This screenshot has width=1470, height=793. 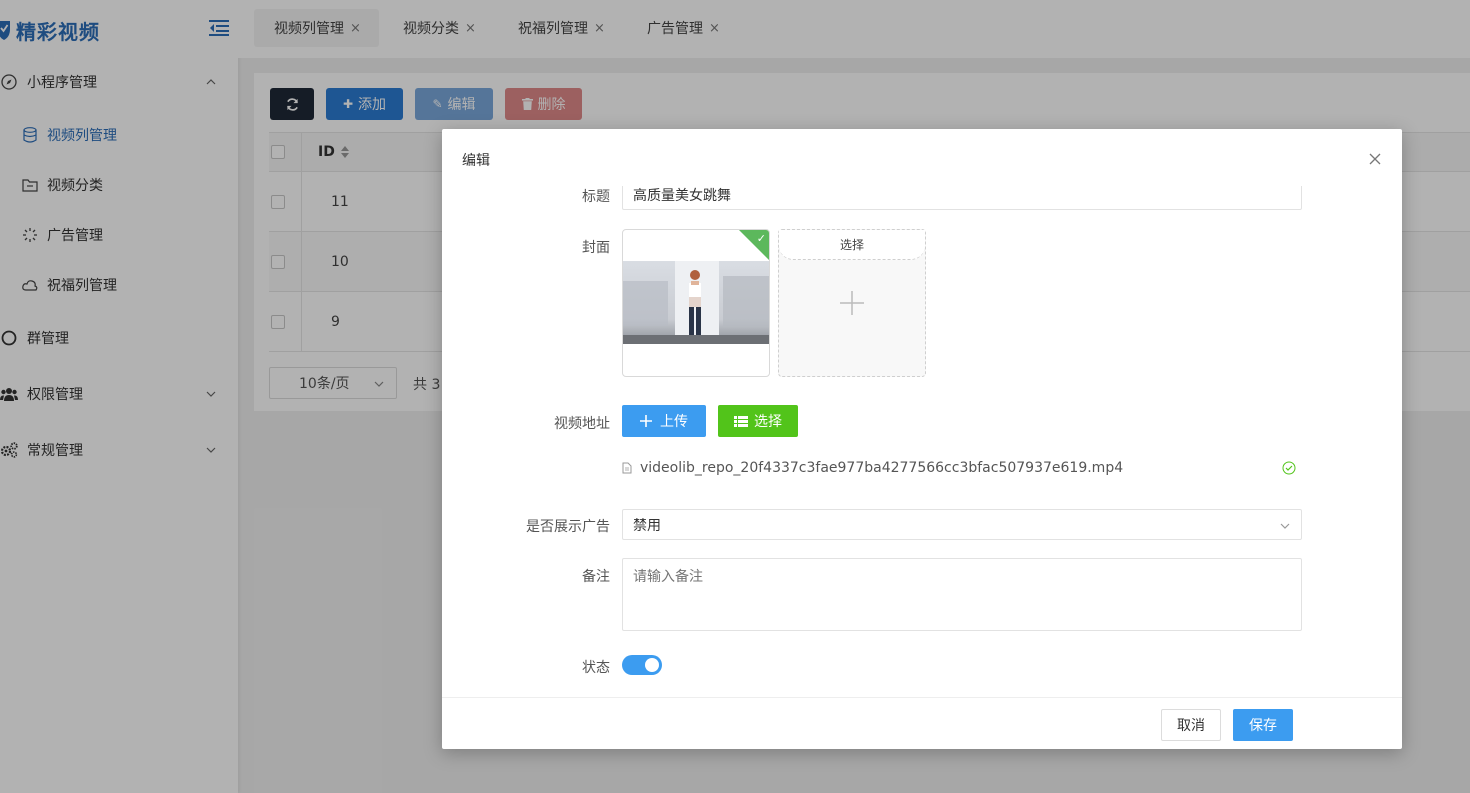 What do you see at coordinates (596, 577) in the screenshot?
I see `remark-label: 备注` at bounding box center [596, 577].